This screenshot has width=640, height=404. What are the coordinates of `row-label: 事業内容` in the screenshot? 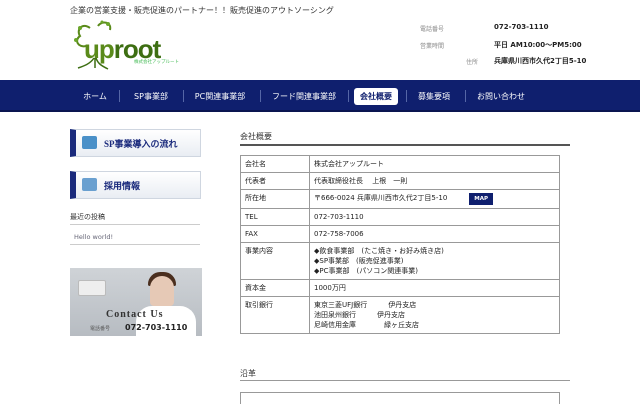 It's located at (275, 261).